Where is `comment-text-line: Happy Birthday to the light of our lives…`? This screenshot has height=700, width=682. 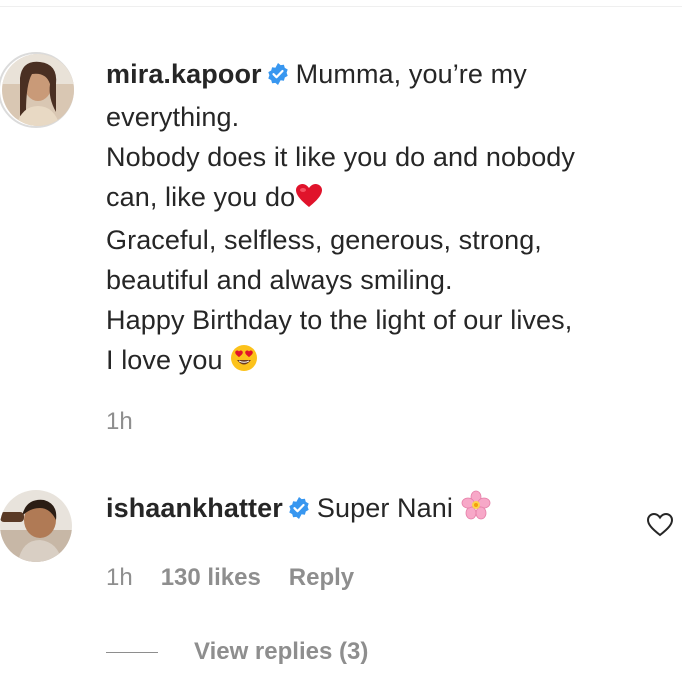 comment-text-line: Happy Birthday to the light of our lives… is located at coordinates (339, 320).